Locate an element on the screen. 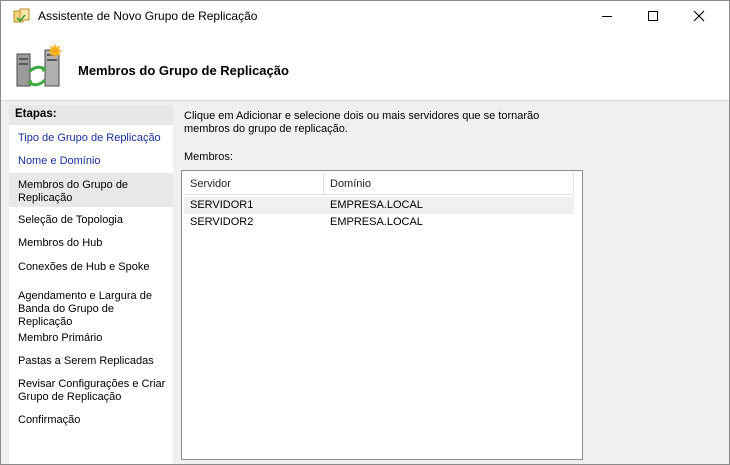 The image size is (730, 465). close-icon is located at coordinates (699, 16).